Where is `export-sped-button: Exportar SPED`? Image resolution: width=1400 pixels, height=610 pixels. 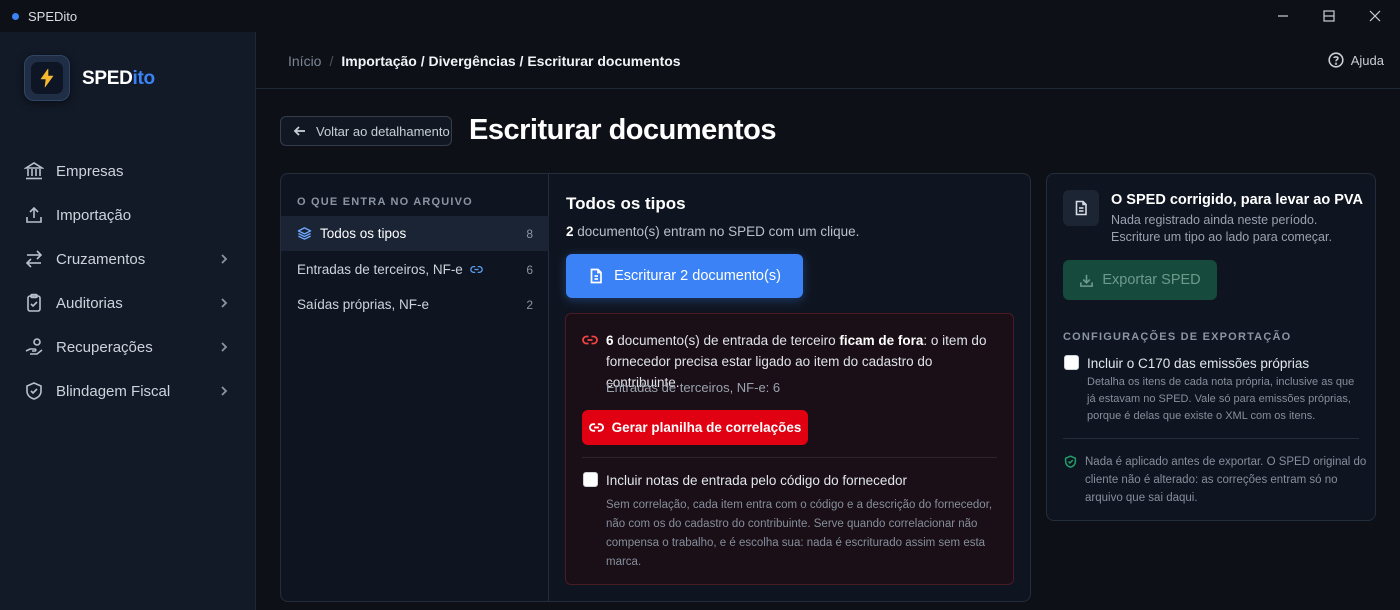
export-sped-button: Exportar SPED is located at coordinates (1140, 280).